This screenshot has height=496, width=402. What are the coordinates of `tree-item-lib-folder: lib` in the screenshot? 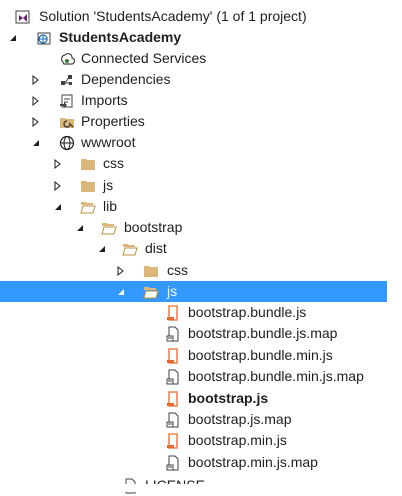 It's located at (193, 206).